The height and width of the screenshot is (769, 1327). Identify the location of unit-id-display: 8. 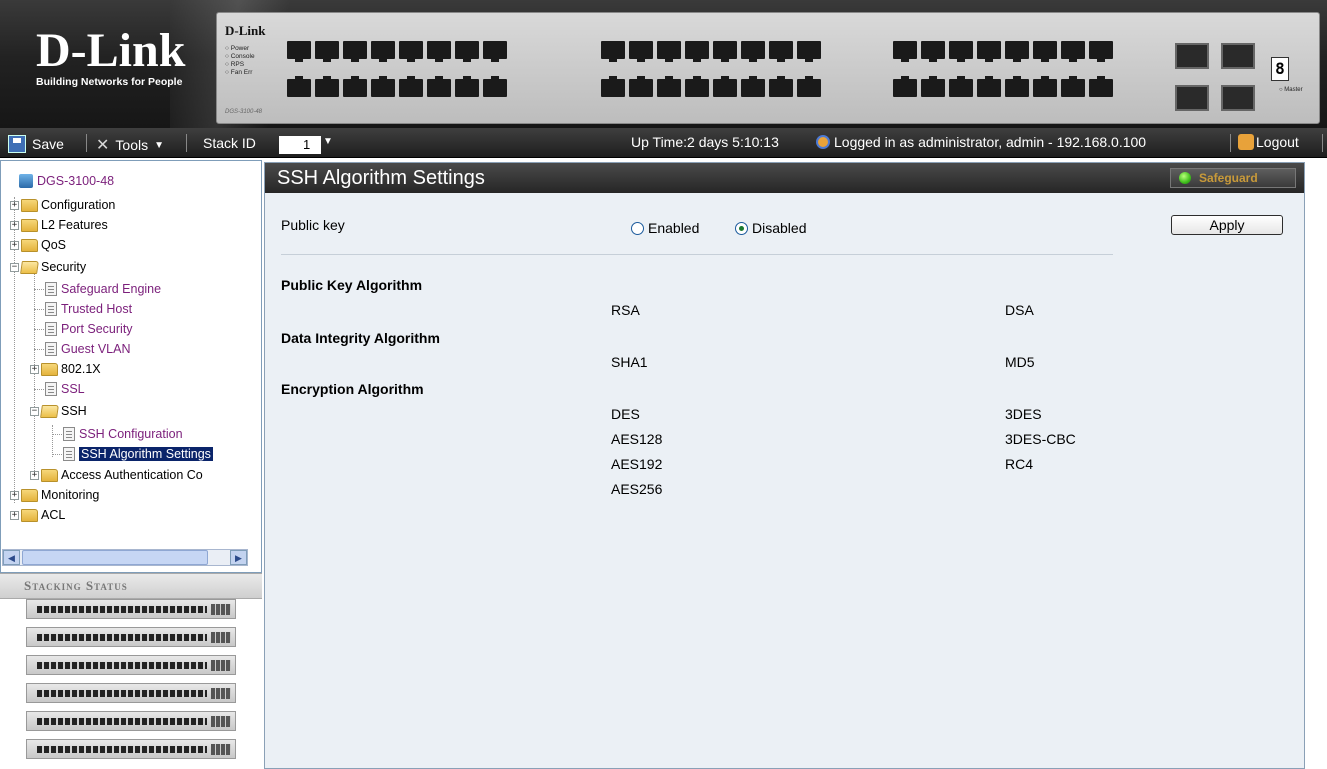
(1280, 69).